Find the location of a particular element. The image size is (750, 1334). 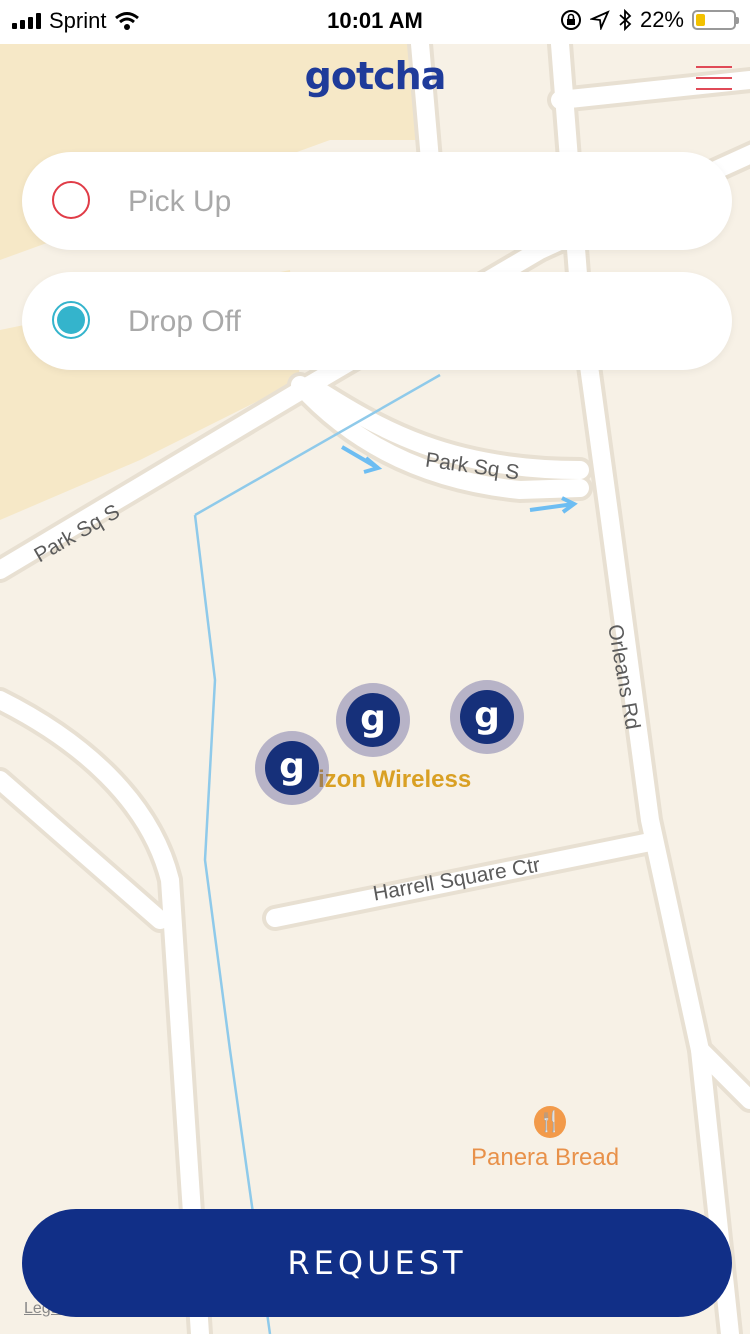

battery-percent: 22% is located at coordinates (661, 19).